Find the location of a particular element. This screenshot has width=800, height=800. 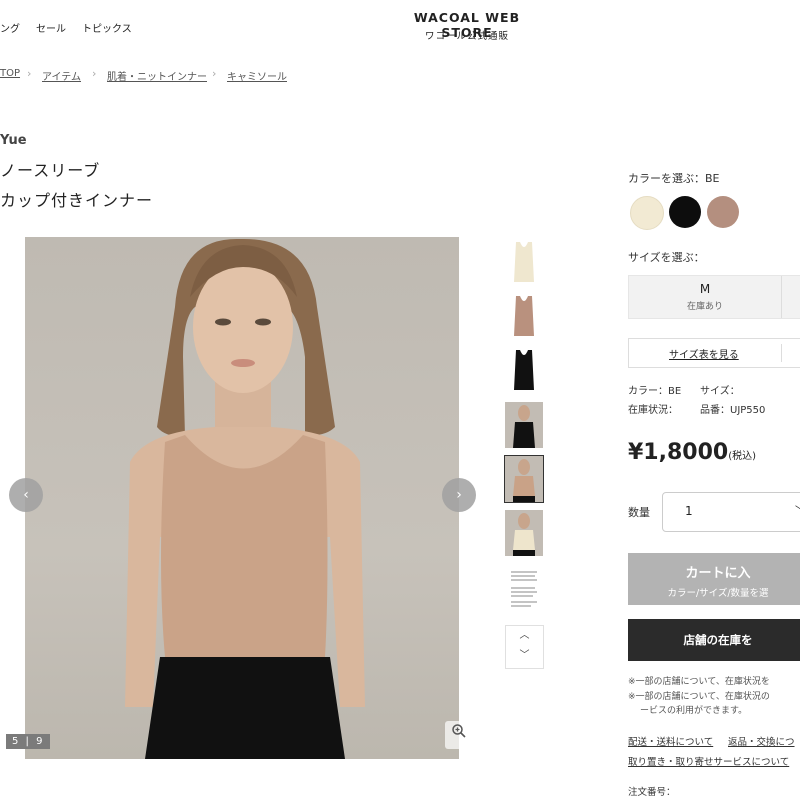

add-to-cart-button: カートに入 カラー/サイズ/数量を選 is located at coordinates (714, 579).